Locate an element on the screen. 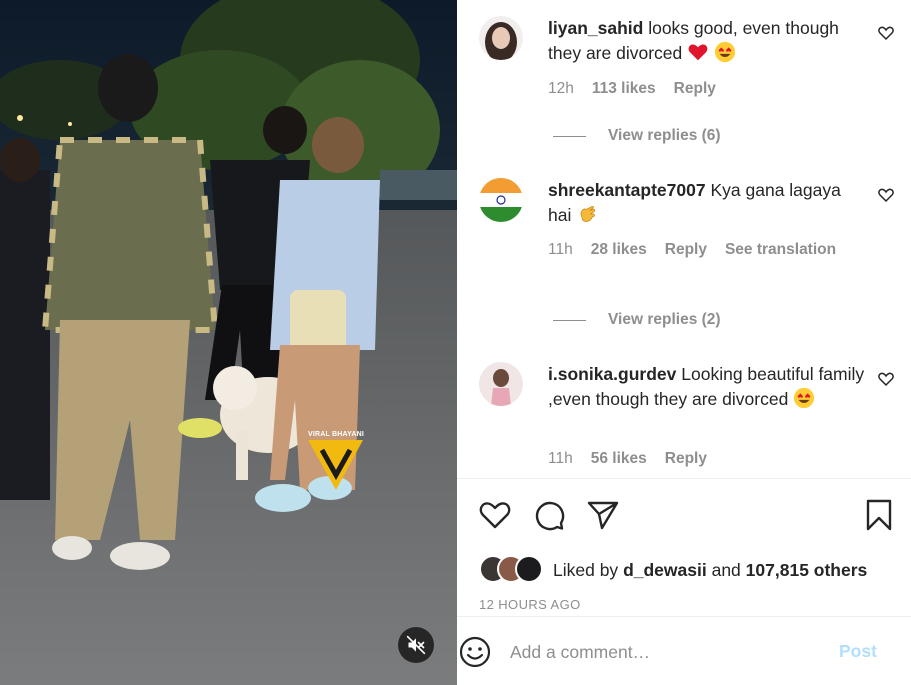 The width and height of the screenshot is (911, 685). red-heart-icon is located at coordinates (698, 52).